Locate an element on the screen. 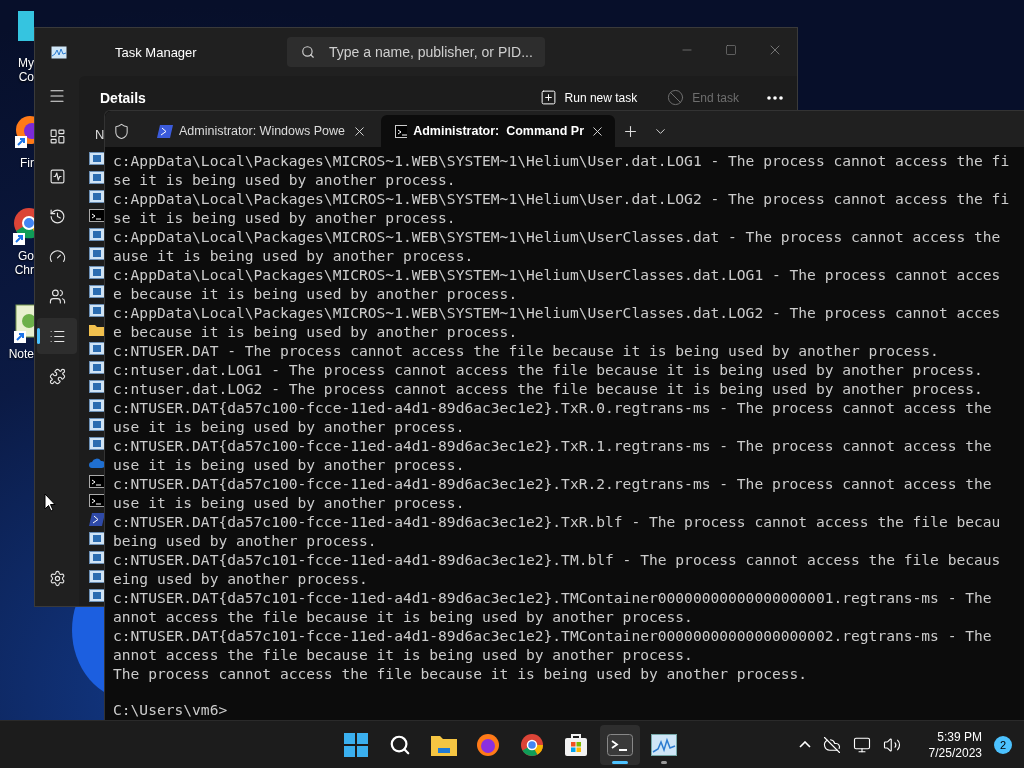 This screenshot has width=1024, height=768. terminal-tab: Administrator: Command Pr is located at coordinates (498, 131).